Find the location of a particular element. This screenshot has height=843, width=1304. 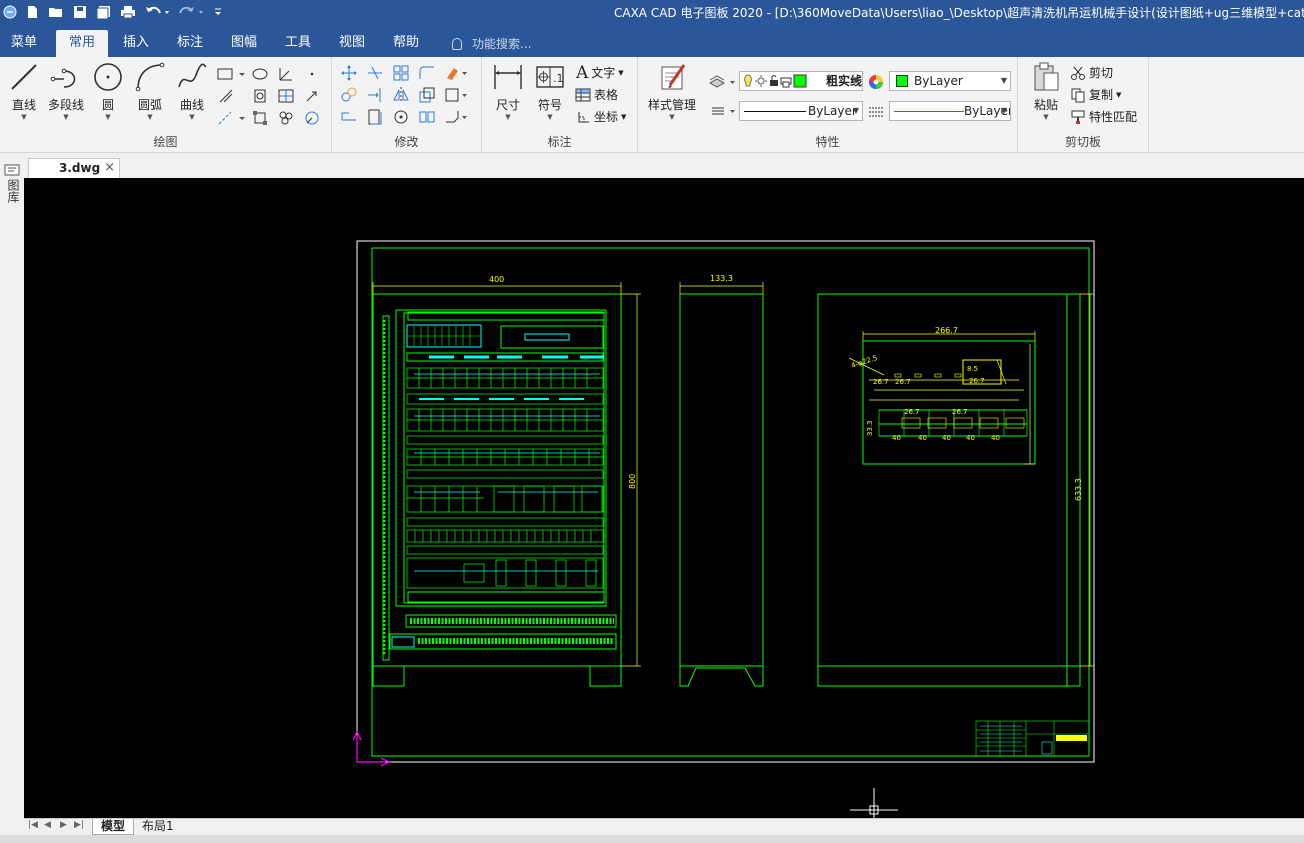

tab-help: 帮助 is located at coordinates (406, 43).